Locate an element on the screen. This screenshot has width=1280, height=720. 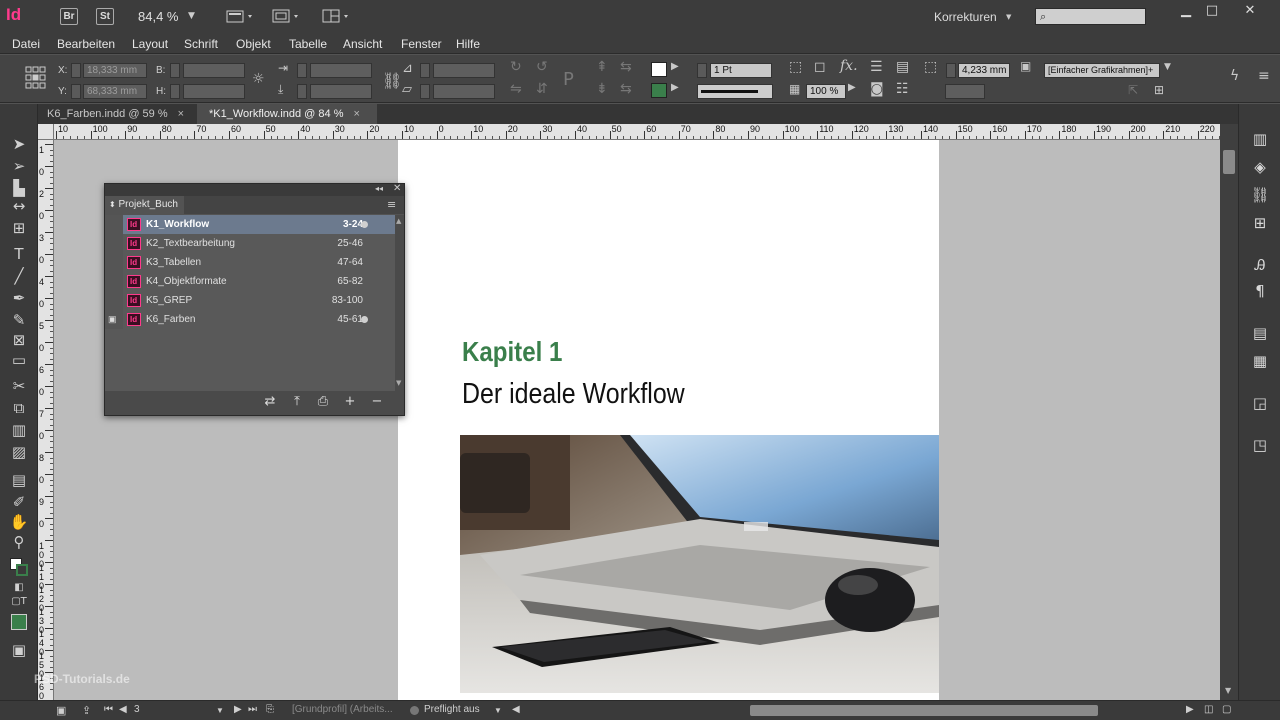
previous-page-icon: ◀ is located at coordinates (123, 709).